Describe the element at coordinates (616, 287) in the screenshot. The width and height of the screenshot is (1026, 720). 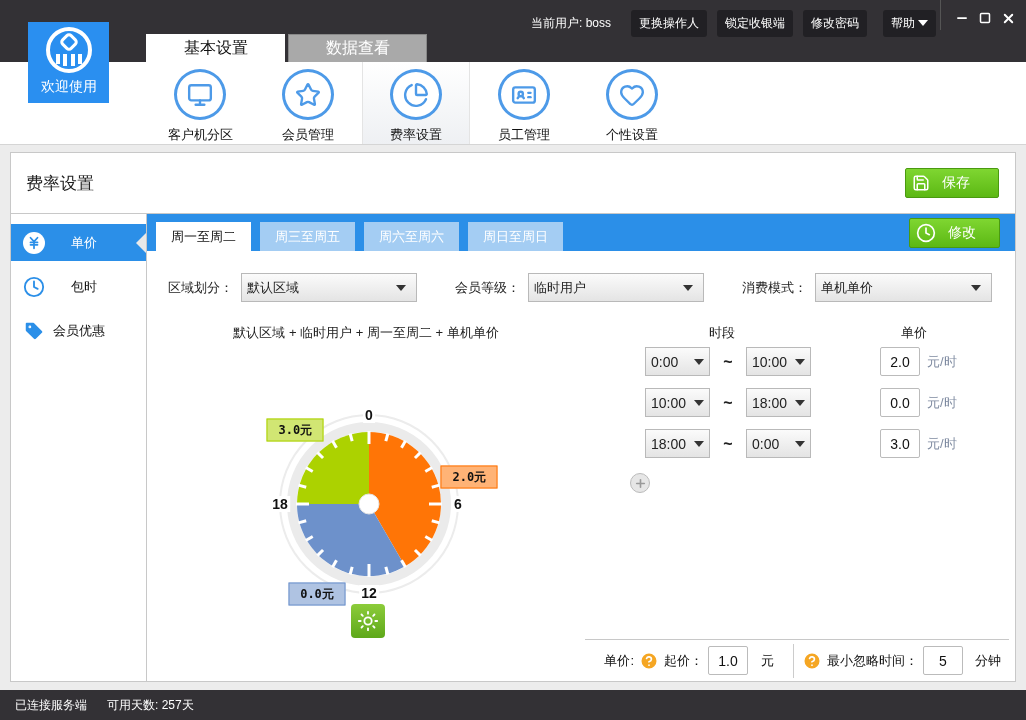
I see `filter-select: 临时用户` at that location.